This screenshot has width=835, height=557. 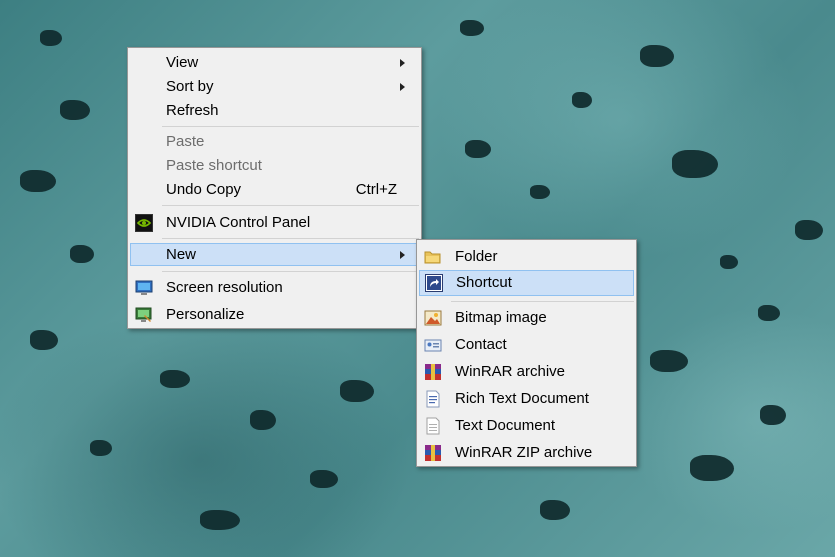 What do you see at coordinates (192, 110) in the screenshot?
I see `menu-item-label: Refresh` at bounding box center [192, 110].